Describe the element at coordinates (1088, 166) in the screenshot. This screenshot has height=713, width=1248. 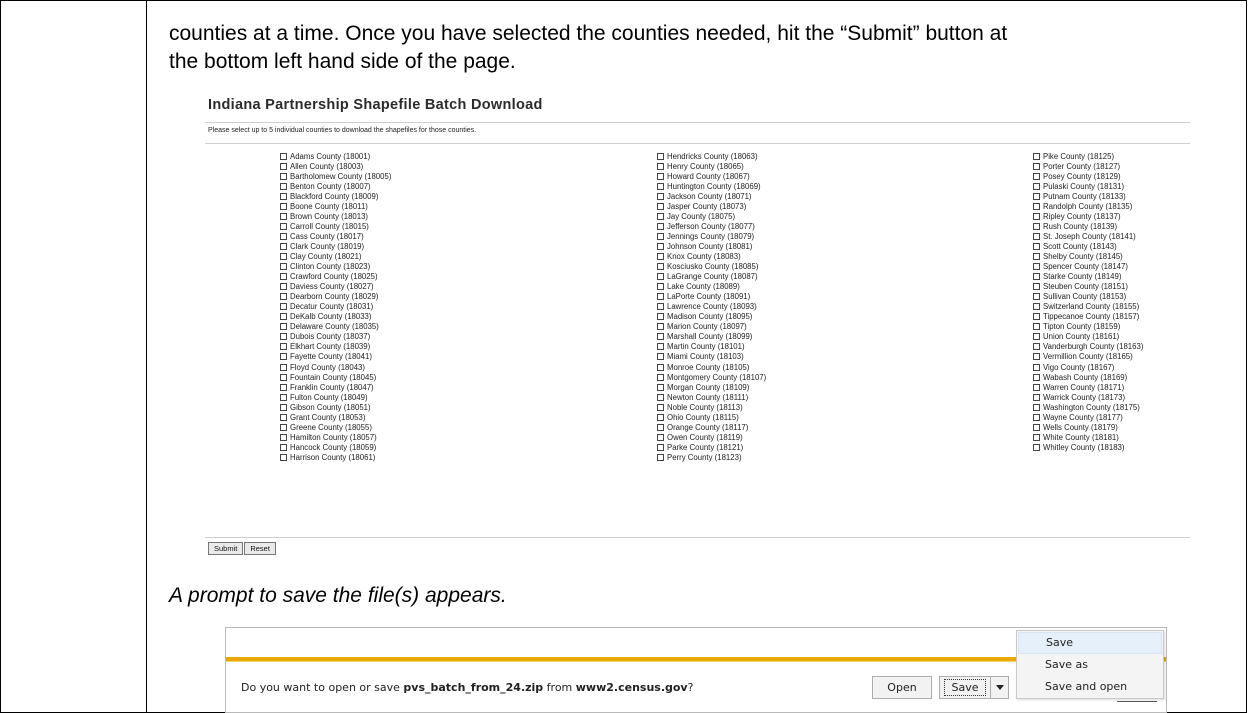
I see `county-option: Porter County (18127)` at that location.